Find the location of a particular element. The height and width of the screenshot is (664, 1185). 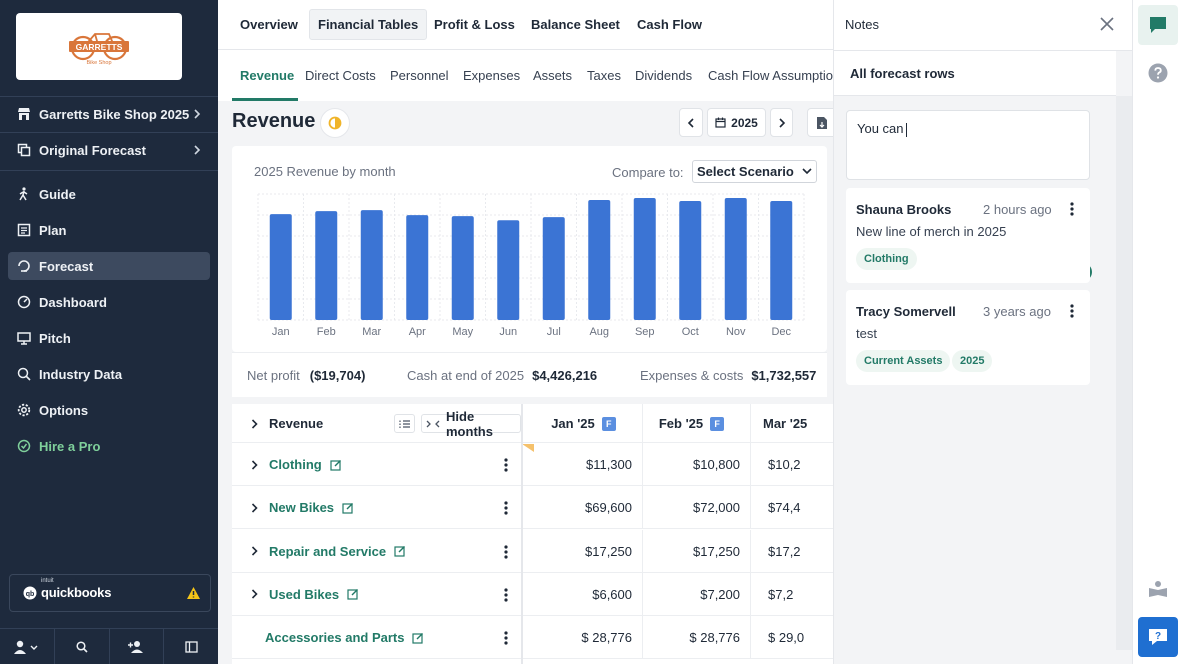

sidebar-item-pitch: Pitch is located at coordinates (109, 338).